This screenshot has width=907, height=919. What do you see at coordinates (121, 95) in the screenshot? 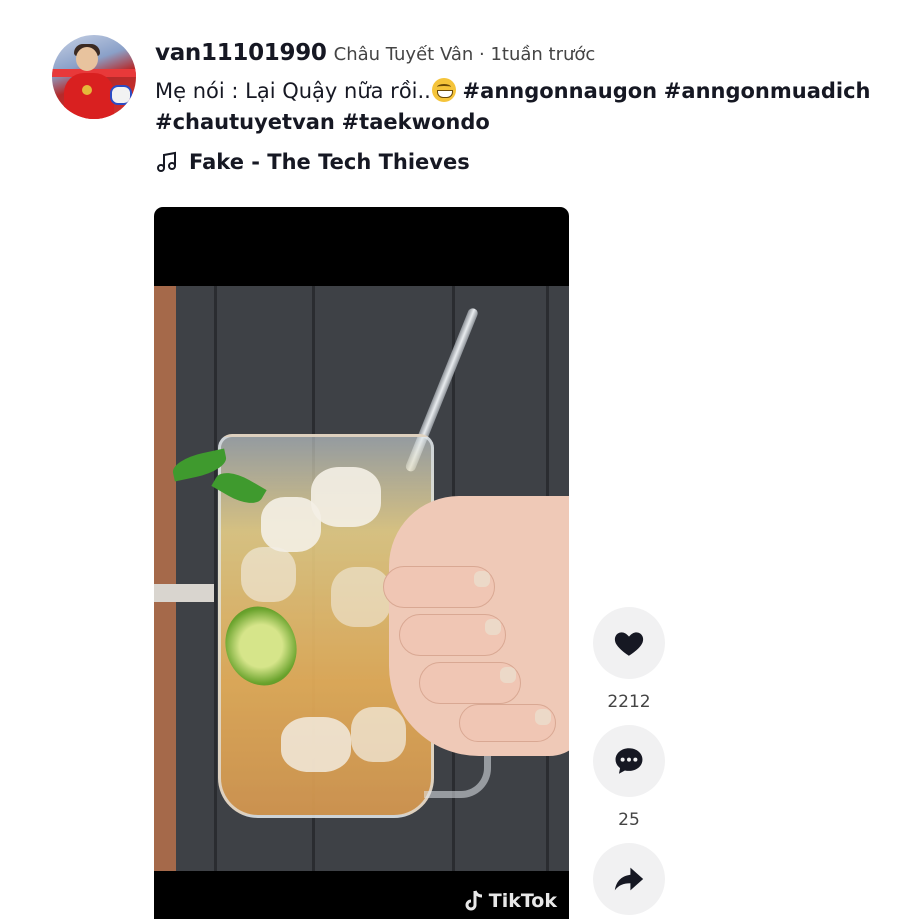
I see `avatar-glove` at bounding box center [121, 95].